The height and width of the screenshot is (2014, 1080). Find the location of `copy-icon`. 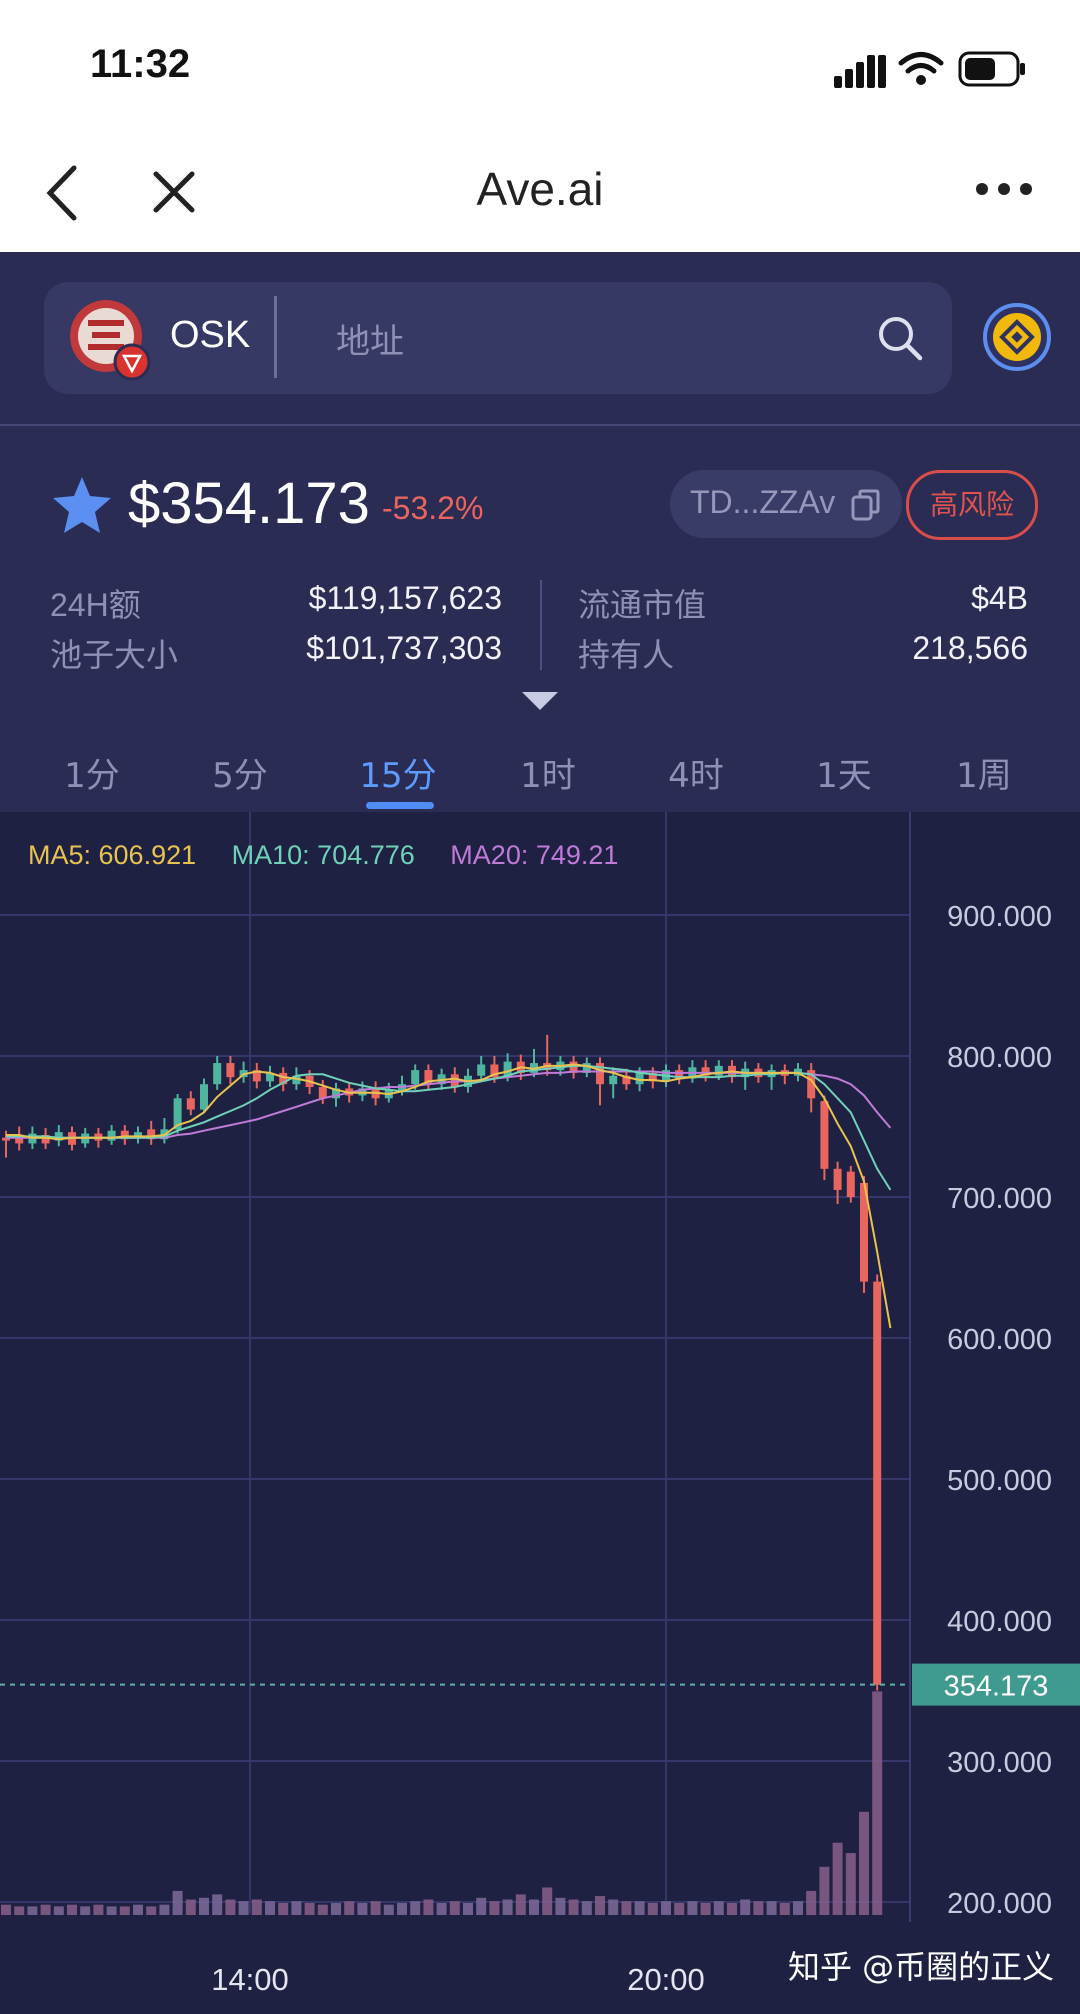

copy-icon is located at coordinates (866, 505).